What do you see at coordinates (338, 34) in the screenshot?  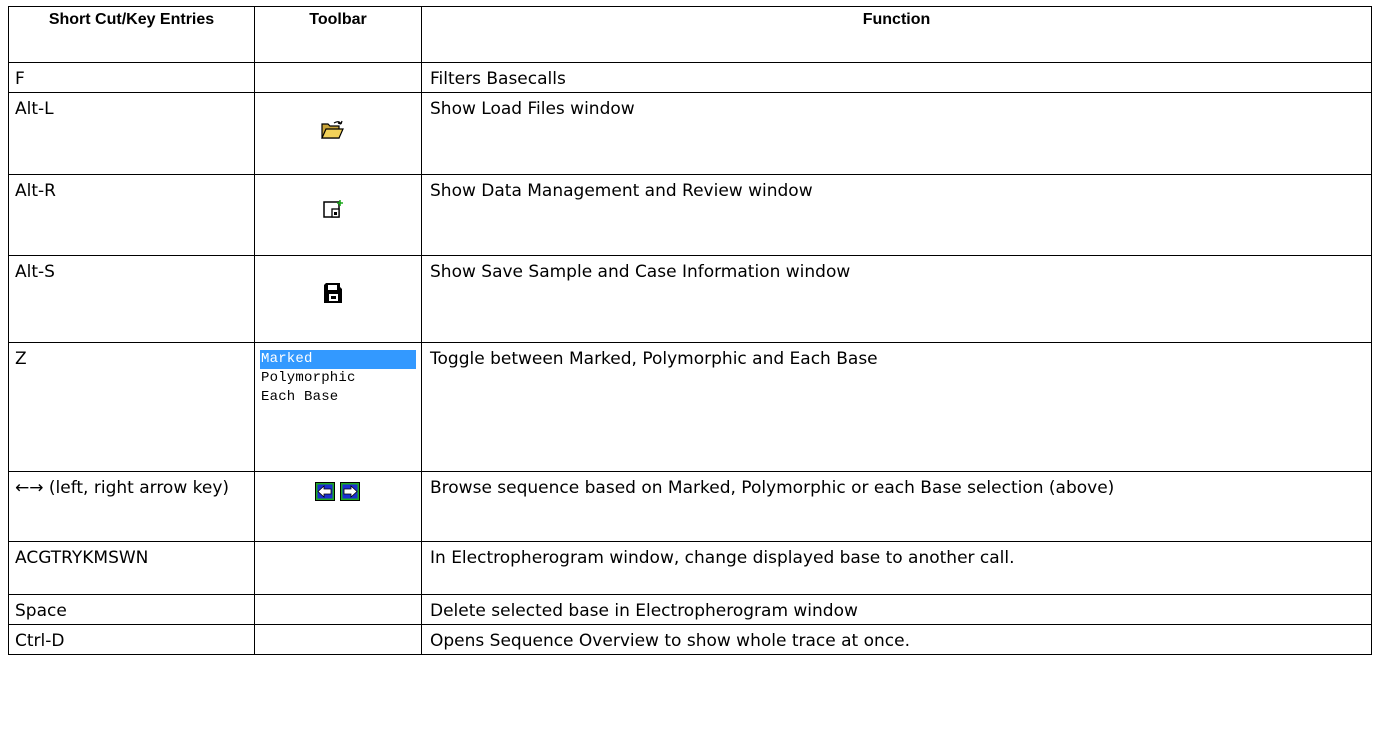 I see `header-toolbar: Toolbar` at bounding box center [338, 34].